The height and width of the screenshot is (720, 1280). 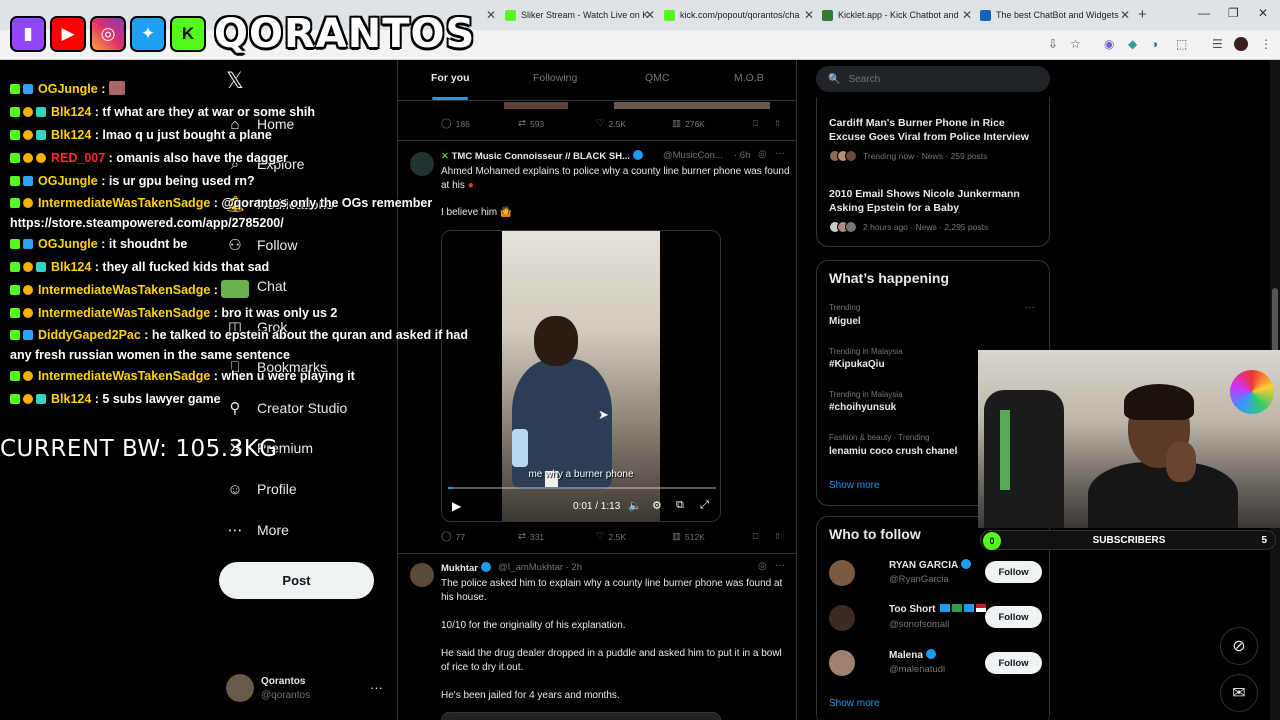 I want to click on chat-message: IntermediateWasTakenSadge :, so click(x=240, y=290).